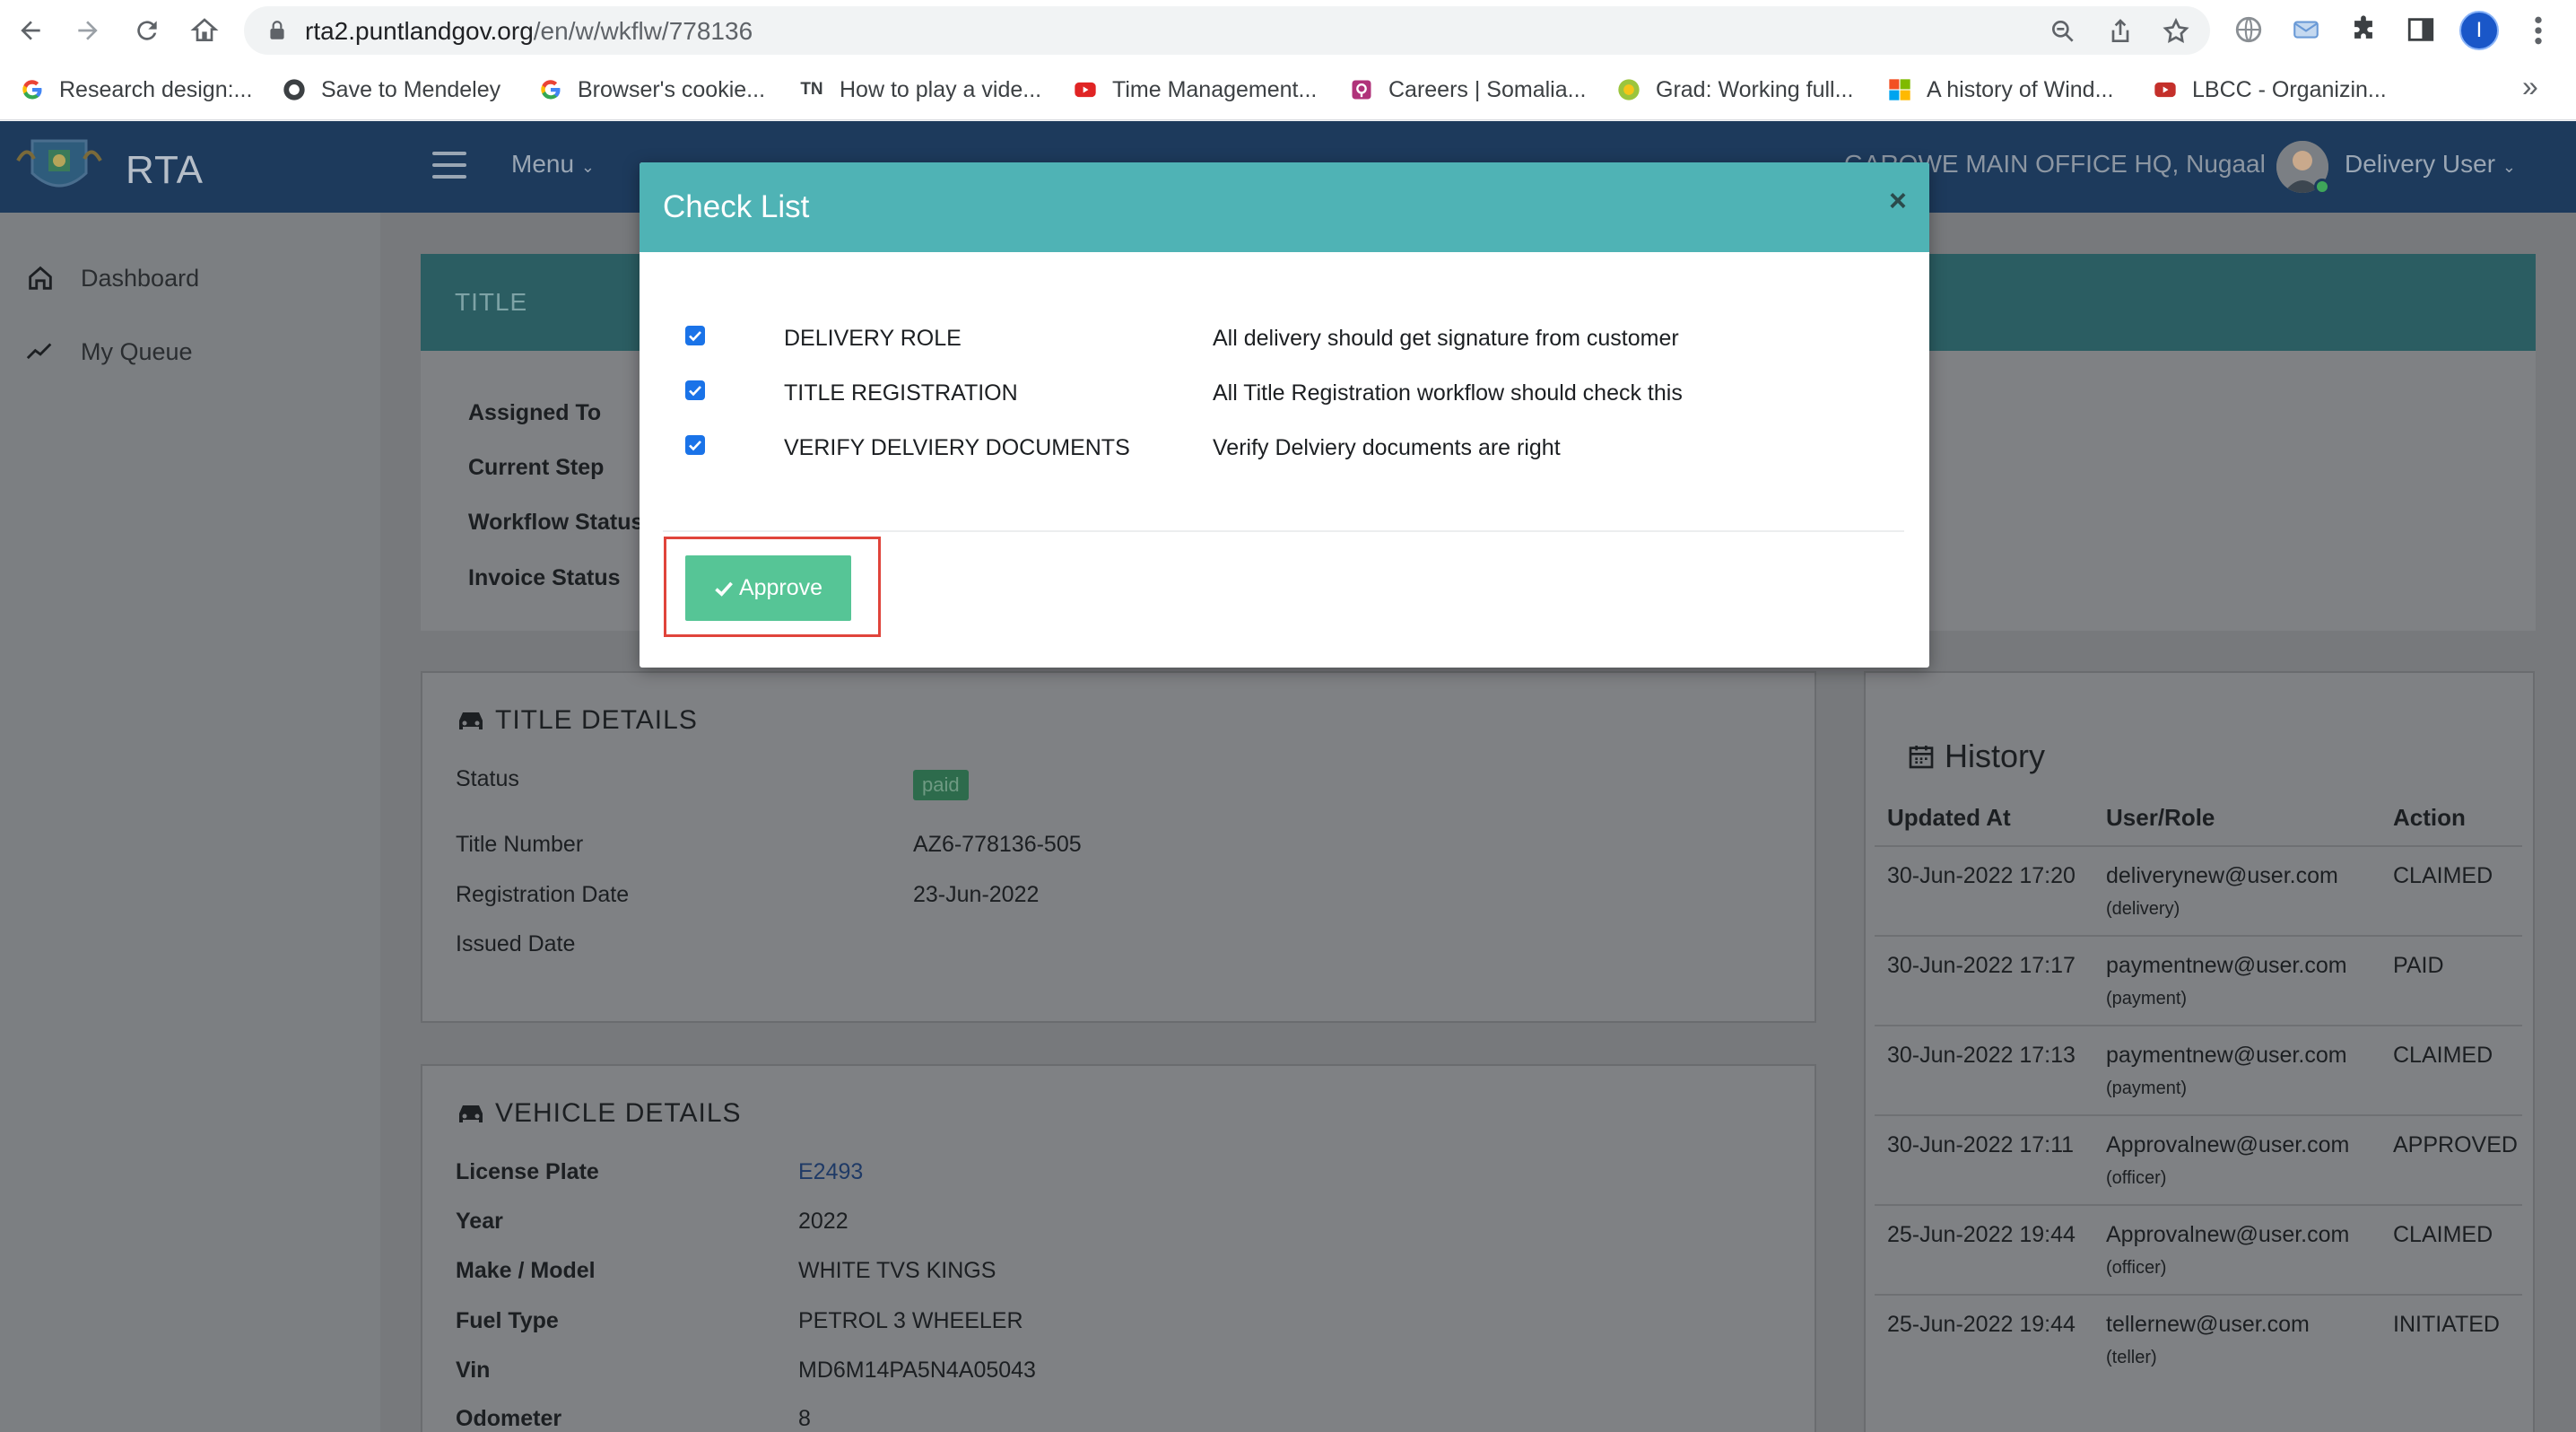  I want to click on share-icon, so click(2120, 31).